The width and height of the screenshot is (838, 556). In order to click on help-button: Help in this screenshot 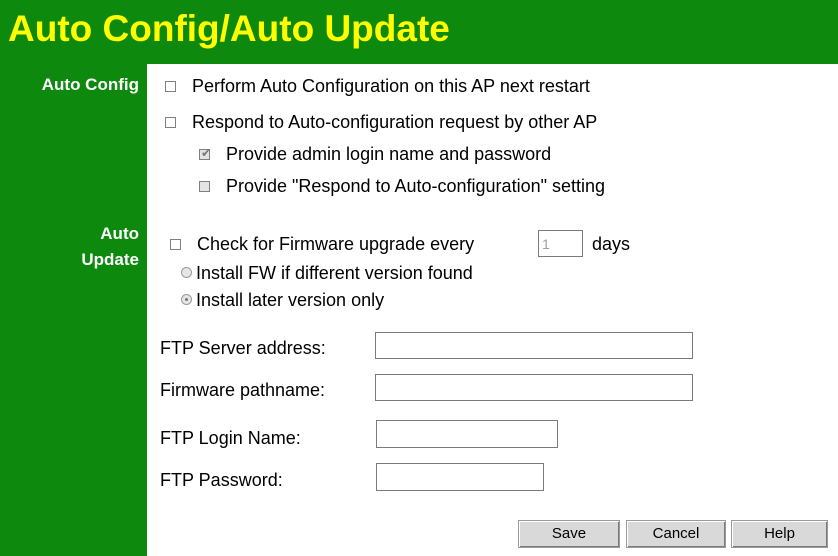, I will do `click(779, 534)`.